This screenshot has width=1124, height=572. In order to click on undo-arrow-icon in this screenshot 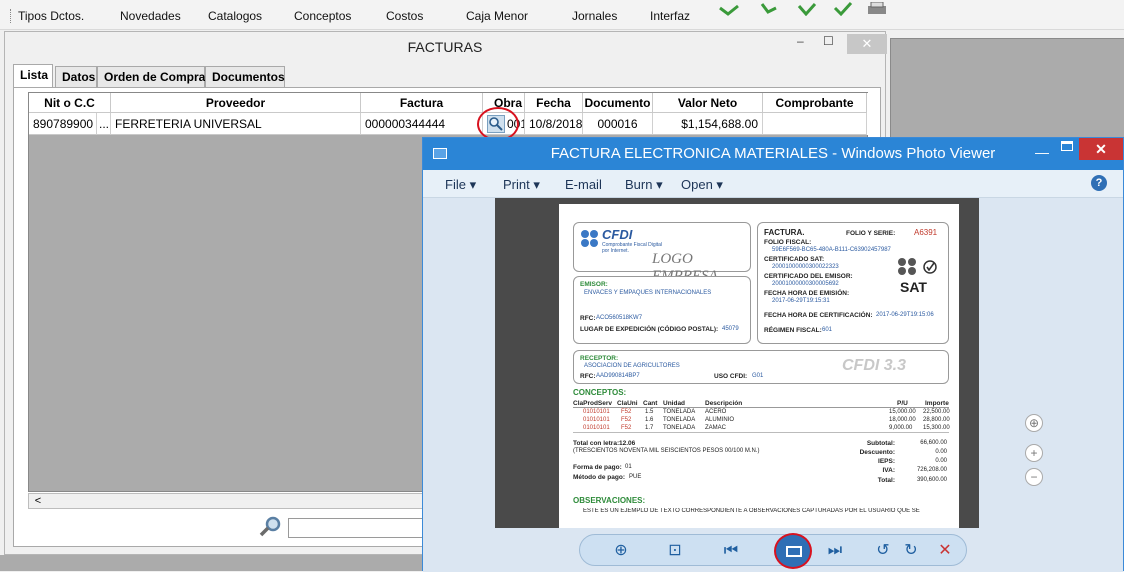, I will do `click(769, 9)`.